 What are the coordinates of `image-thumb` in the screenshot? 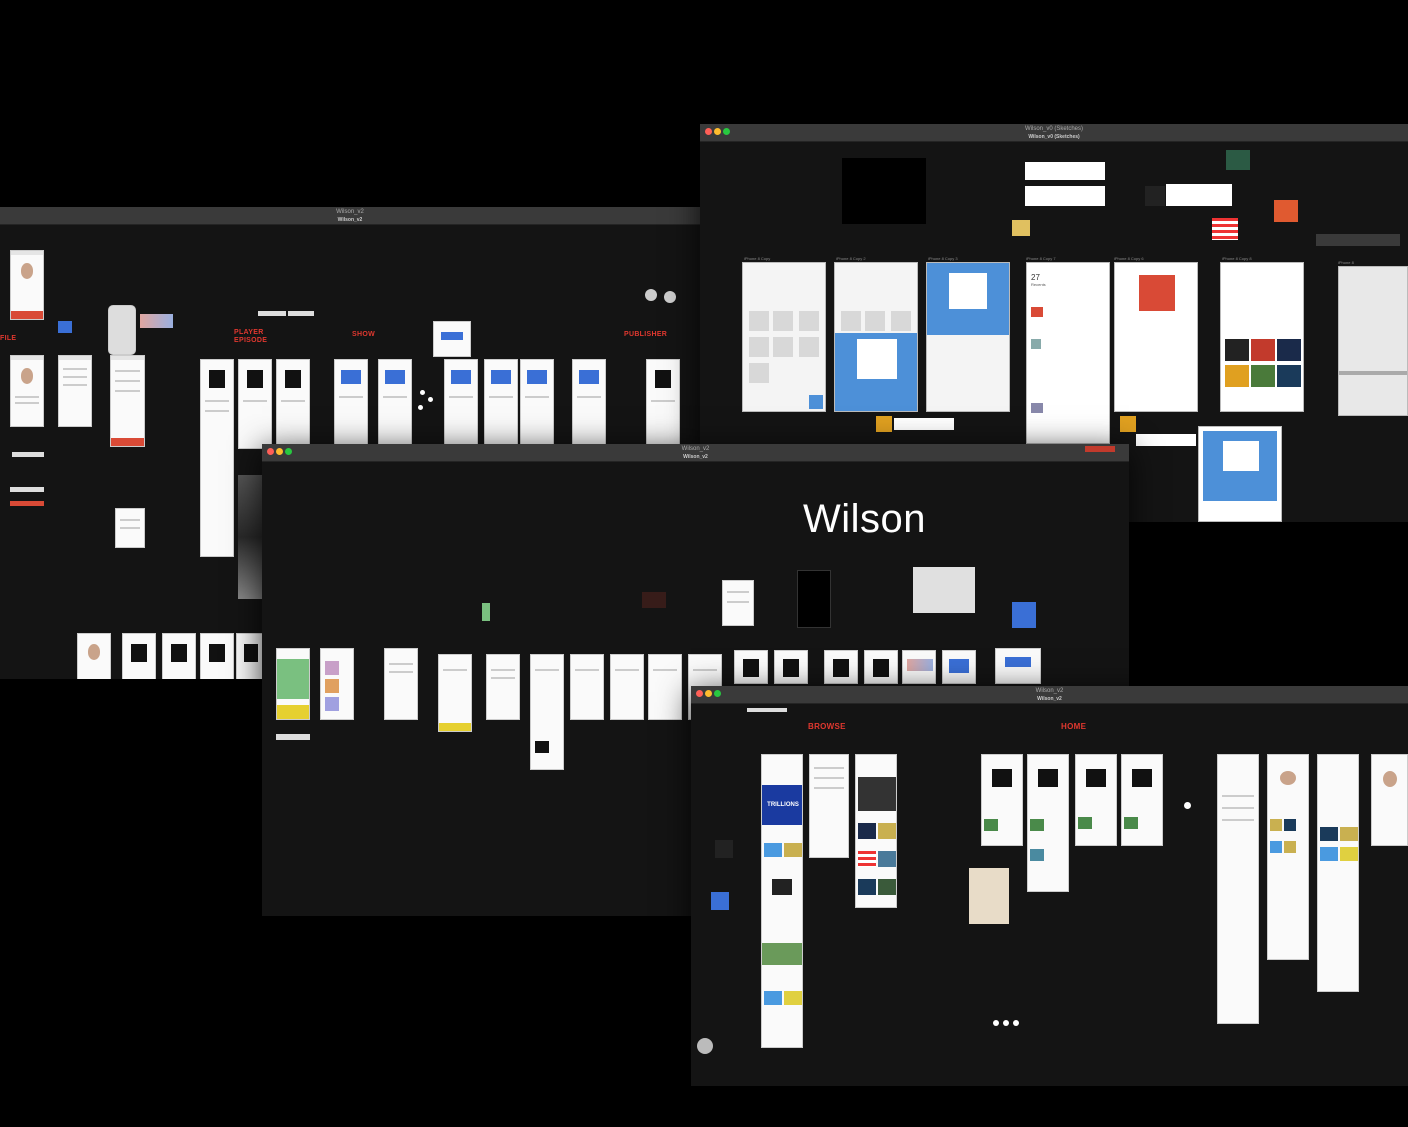 It's located at (250, 537).